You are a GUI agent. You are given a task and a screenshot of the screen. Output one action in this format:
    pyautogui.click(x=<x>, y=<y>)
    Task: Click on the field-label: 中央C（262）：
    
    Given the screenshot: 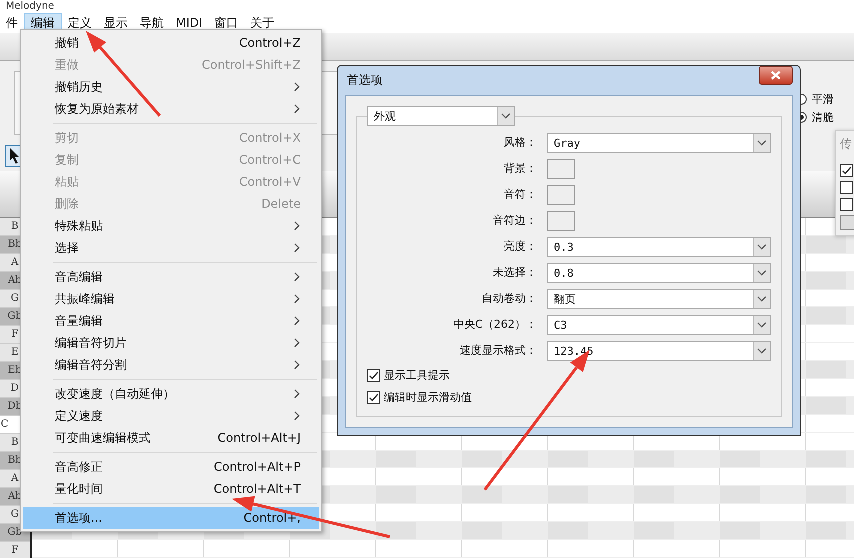 What is the action you would take?
    pyautogui.click(x=494, y=325)
    